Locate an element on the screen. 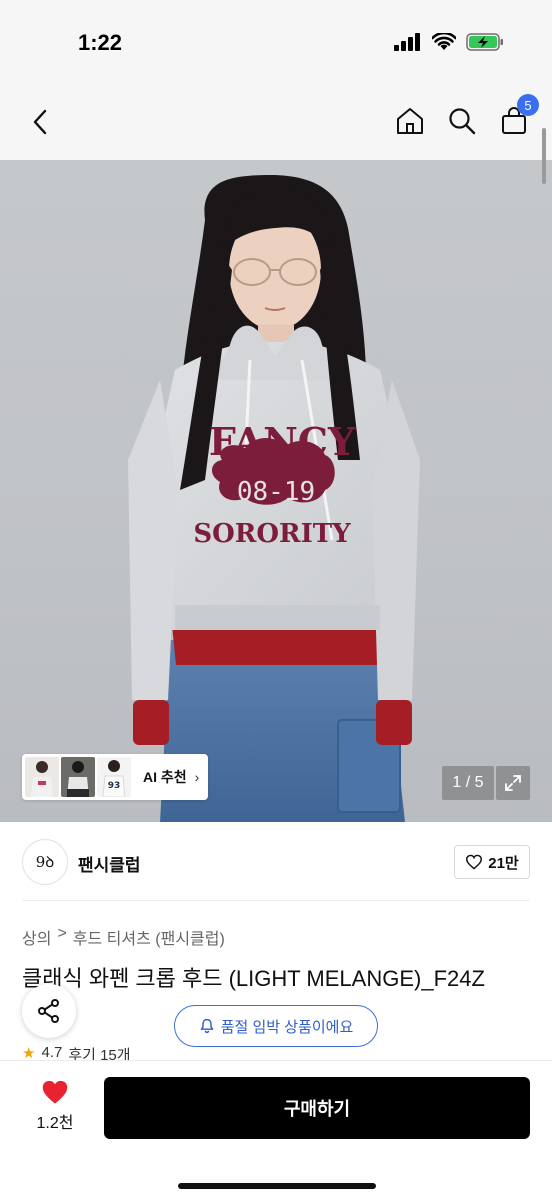 This screenshot has width=552, height=1200. search-button is located at coordinates (462, 121).